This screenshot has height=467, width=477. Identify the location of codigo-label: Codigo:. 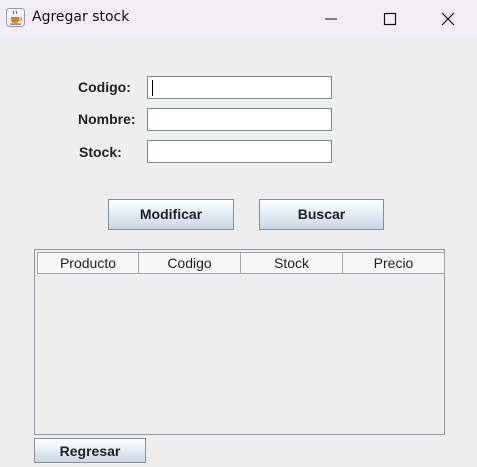
(104, 87).